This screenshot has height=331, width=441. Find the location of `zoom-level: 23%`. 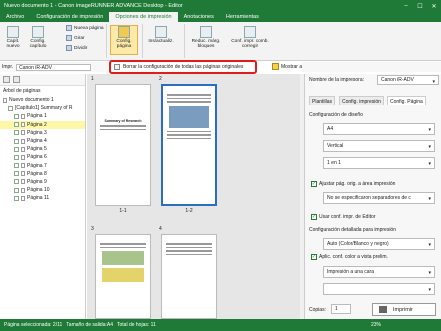

zoom-level: 23% is located at coordinates (404, 325).